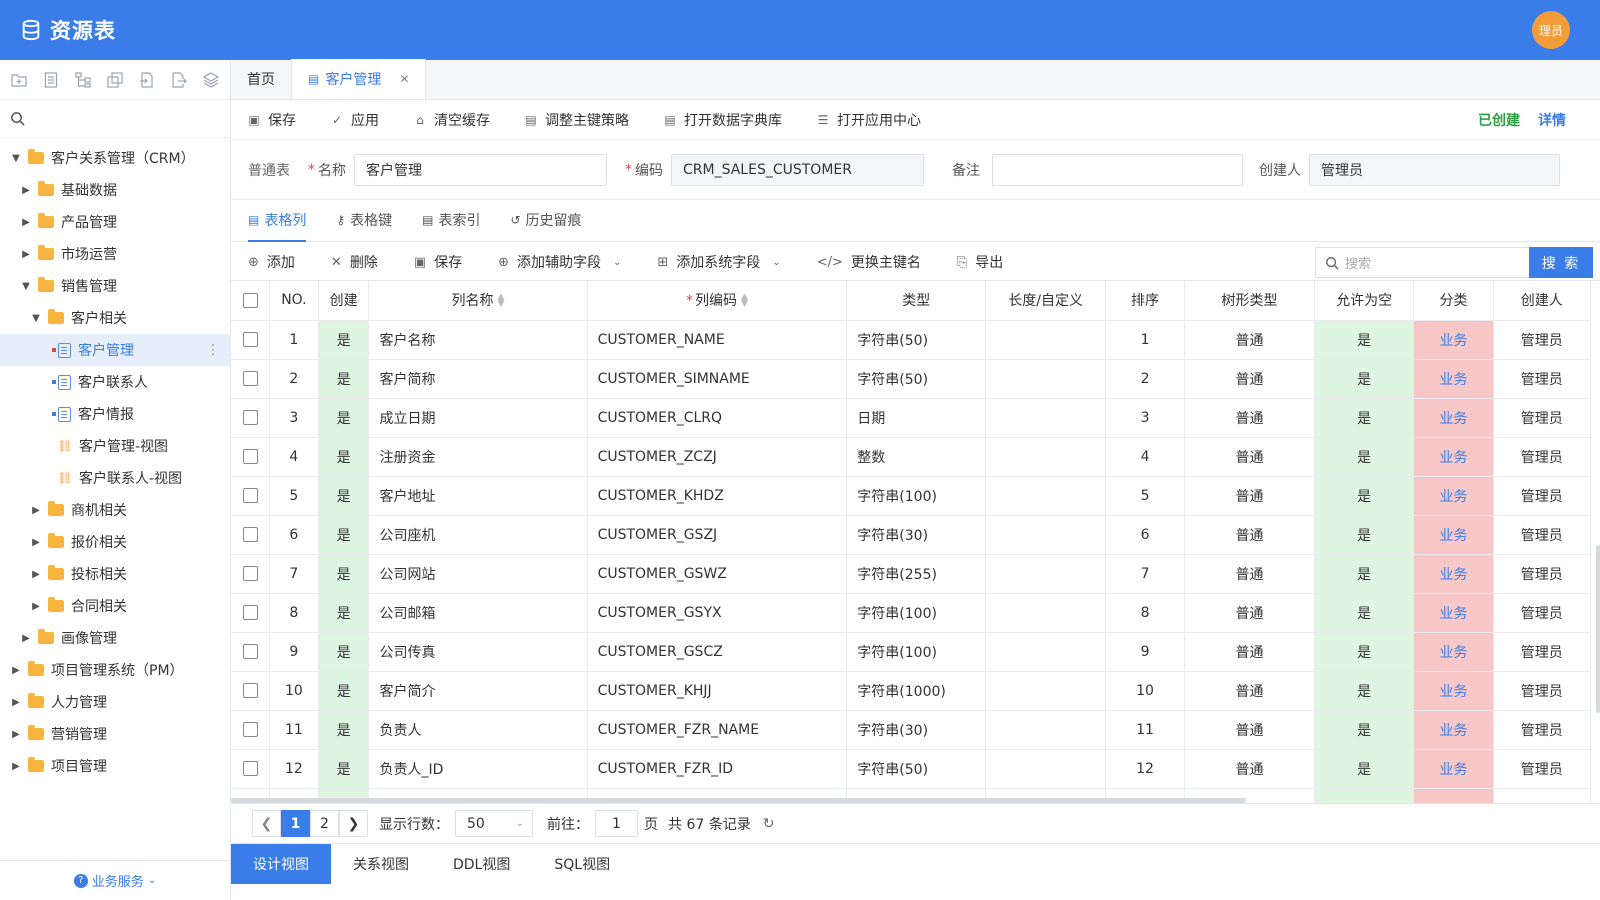 This screenshot has height=900, width=1600. I want to click on column-header: 分类, so click(1453, 301).